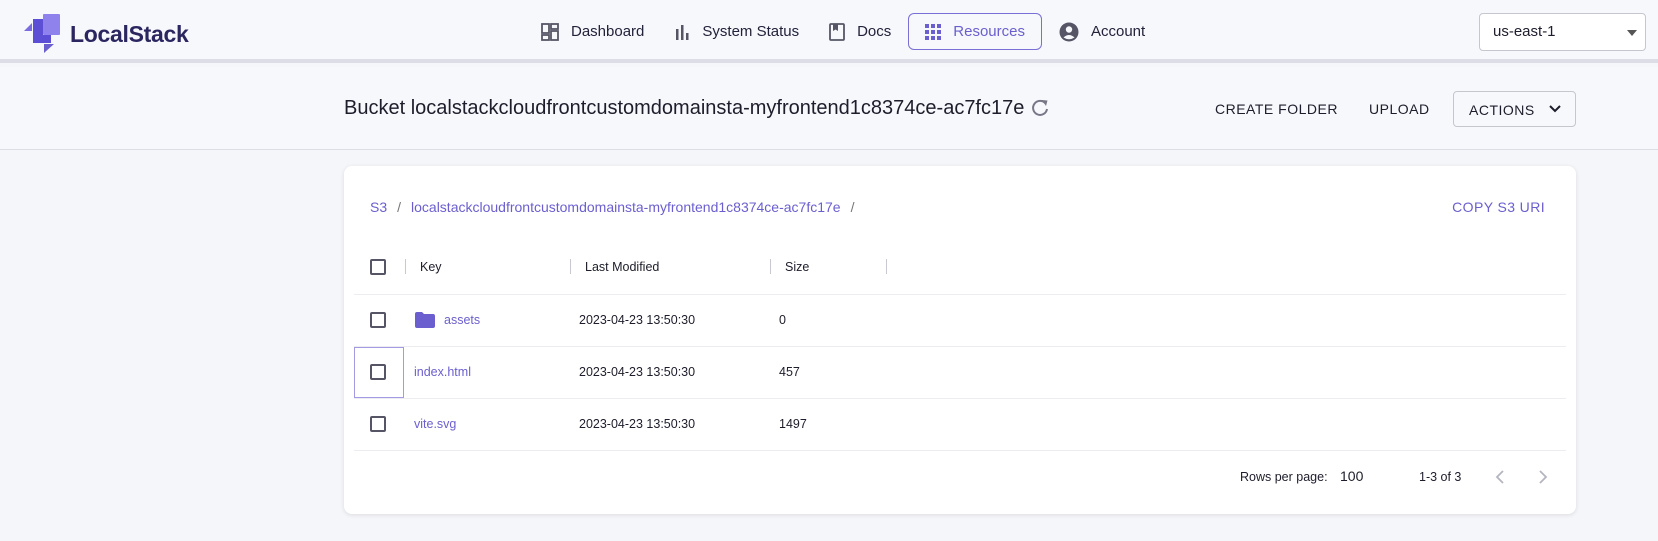  I want to click on folder-icon, so click(425, 320).